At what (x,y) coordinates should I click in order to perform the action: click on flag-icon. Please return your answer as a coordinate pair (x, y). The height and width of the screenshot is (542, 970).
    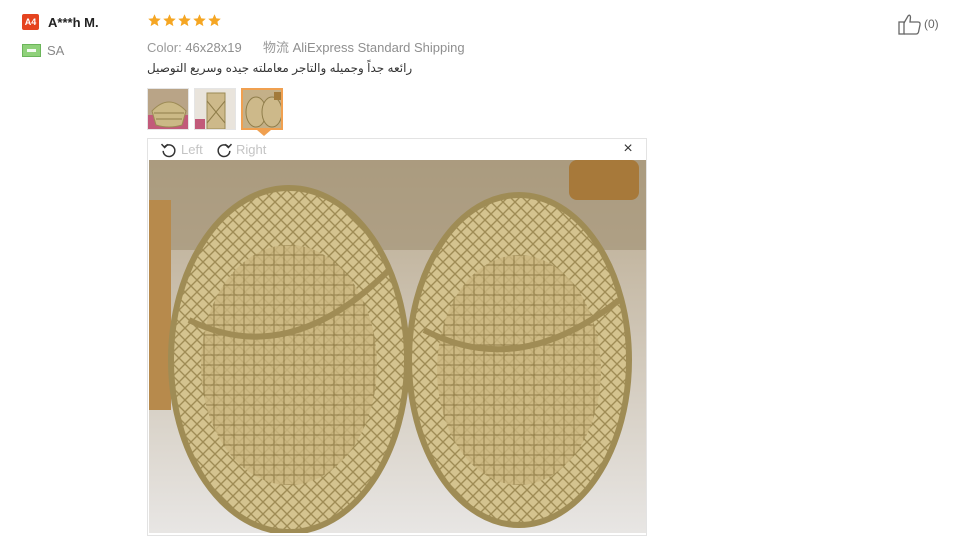
    Looking at the image, I should click on (31, 50).